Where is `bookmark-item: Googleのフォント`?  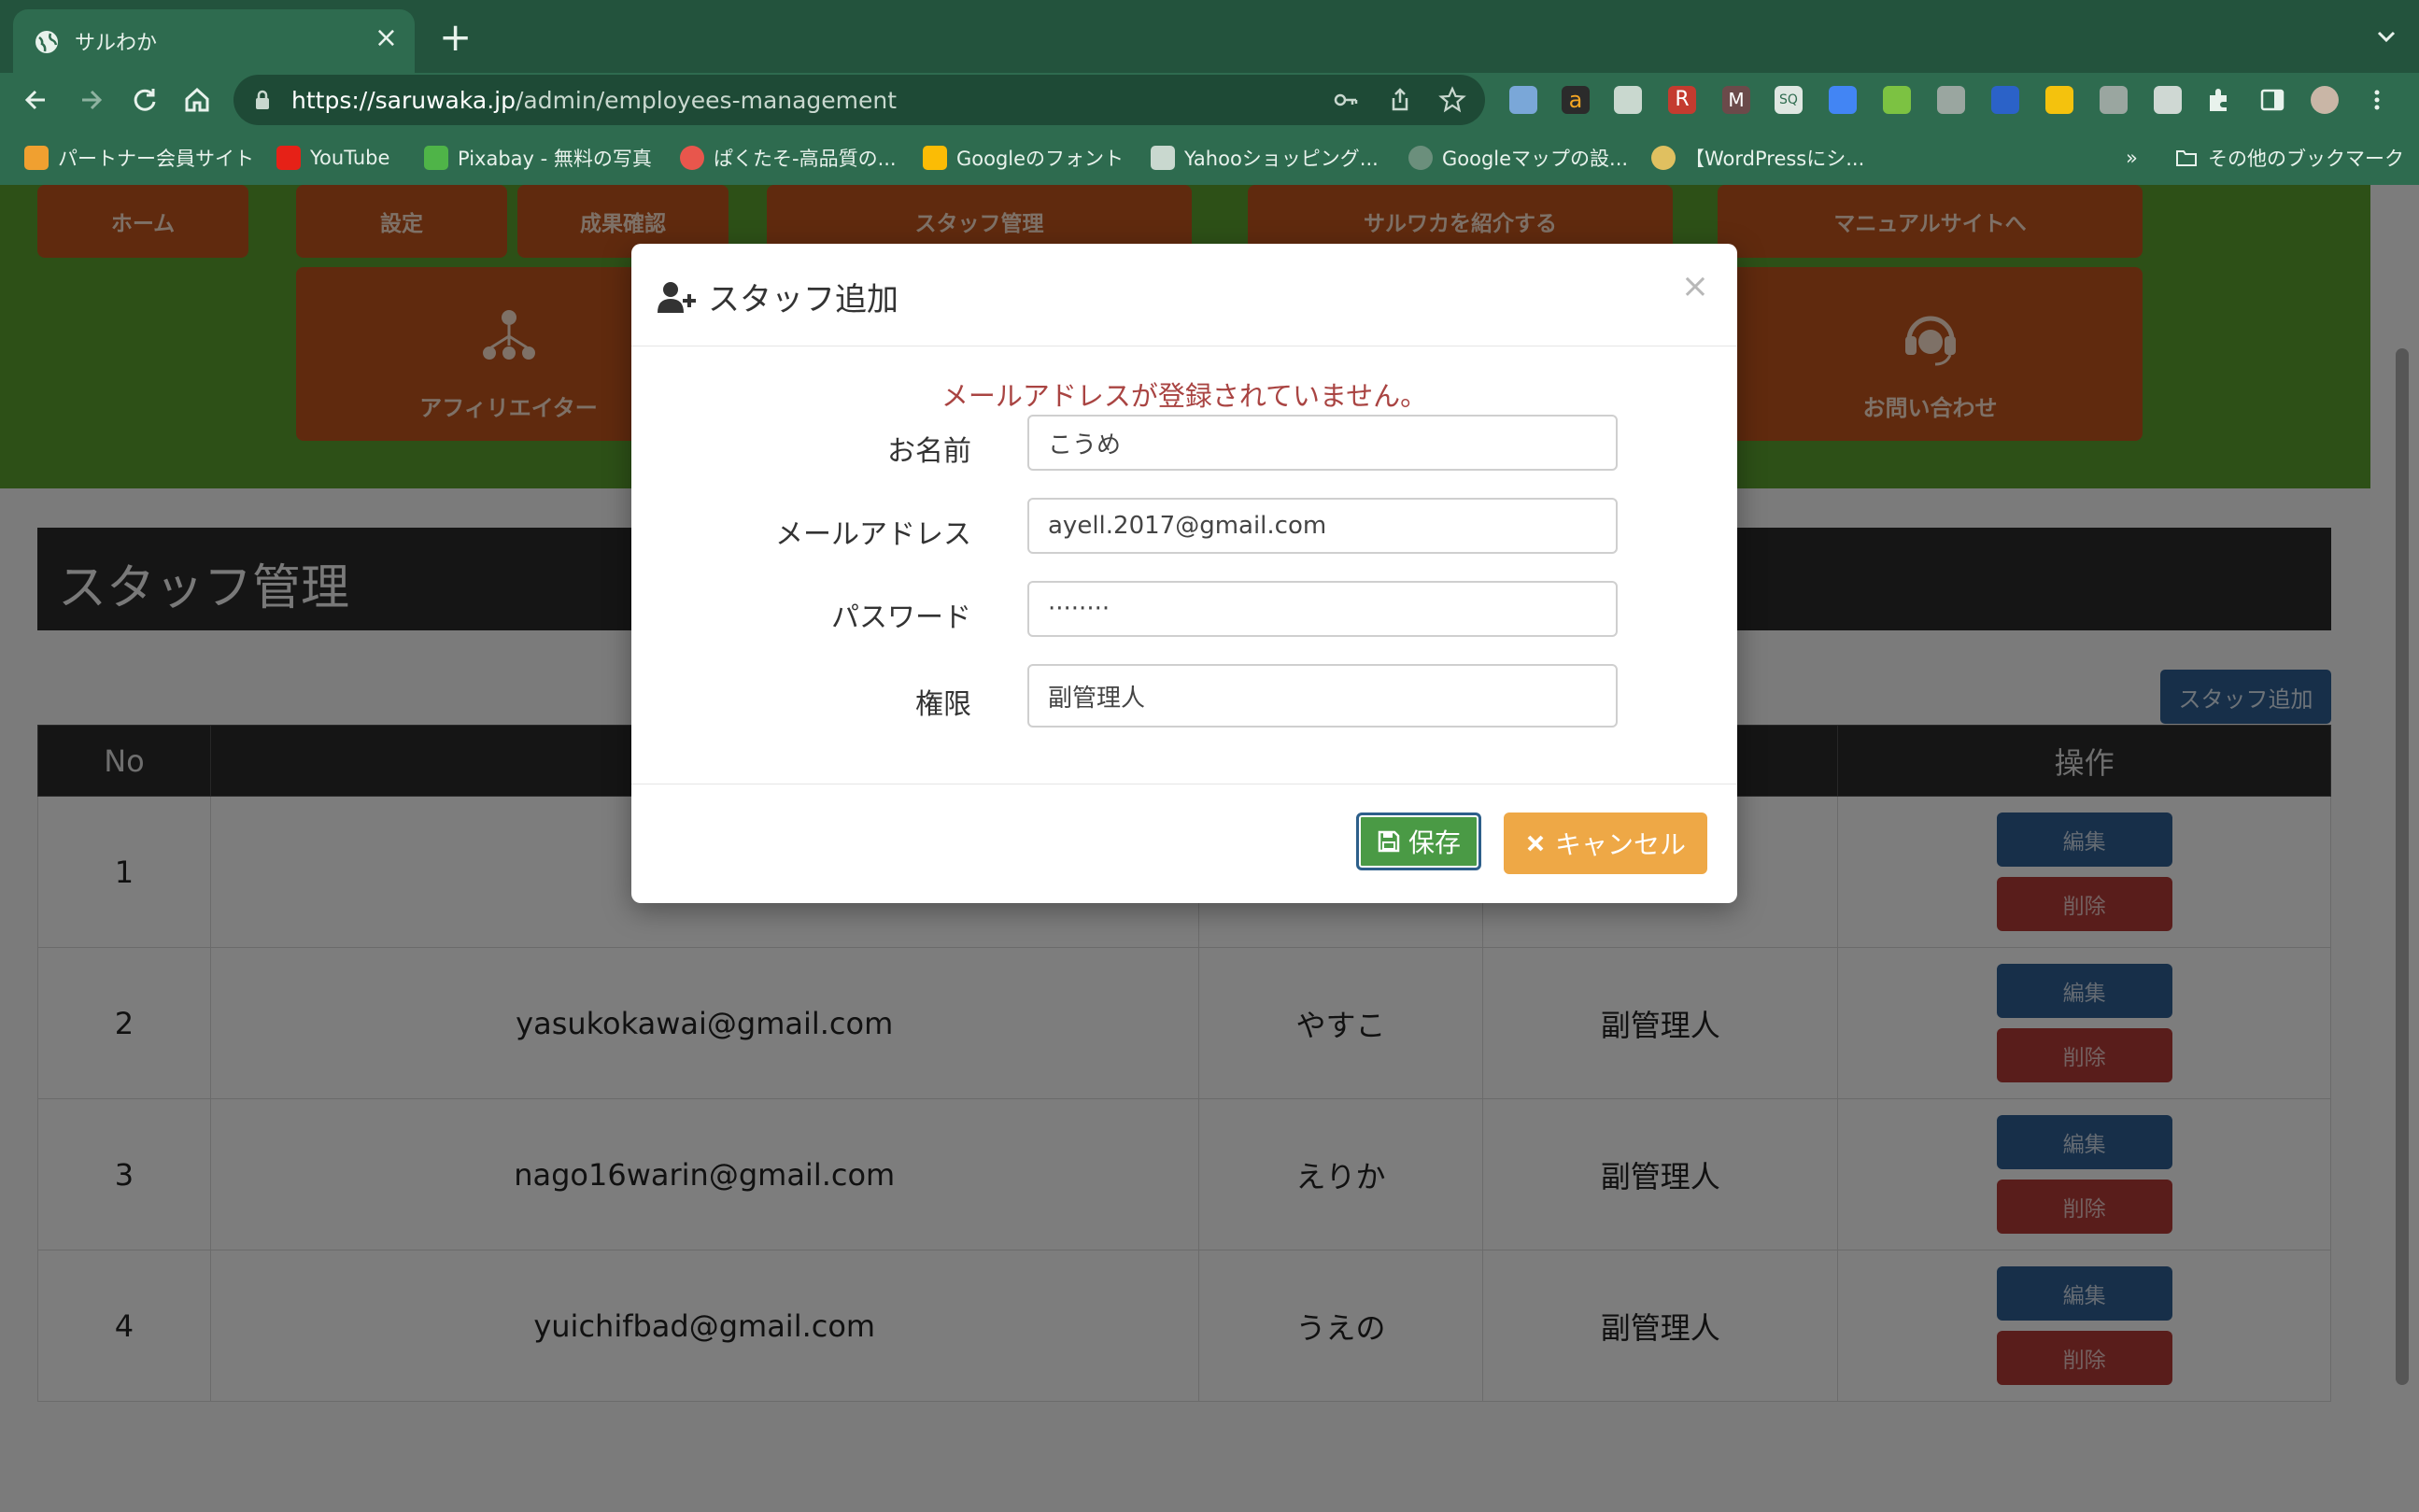 bookmark-item: Googleのフォント is located at coordinates (1023, 158).